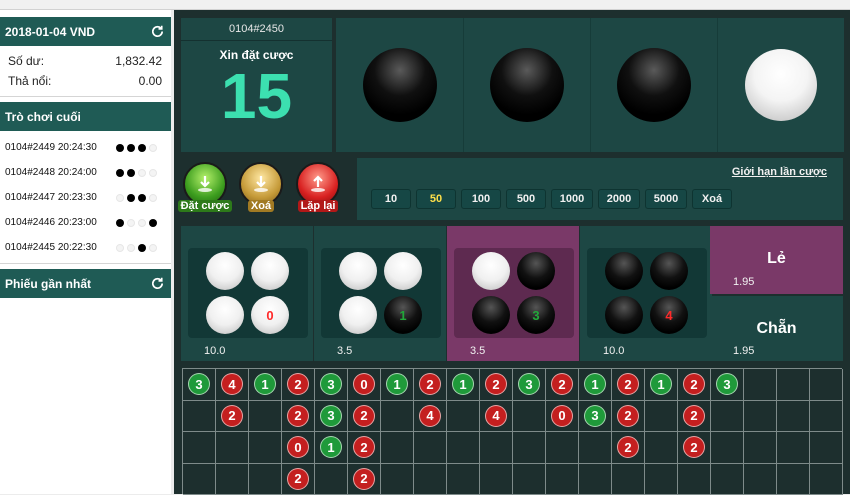 This screenshot has height=495, width=850. I want to click on repeat-button: Lặp lại, so click(318, 187).